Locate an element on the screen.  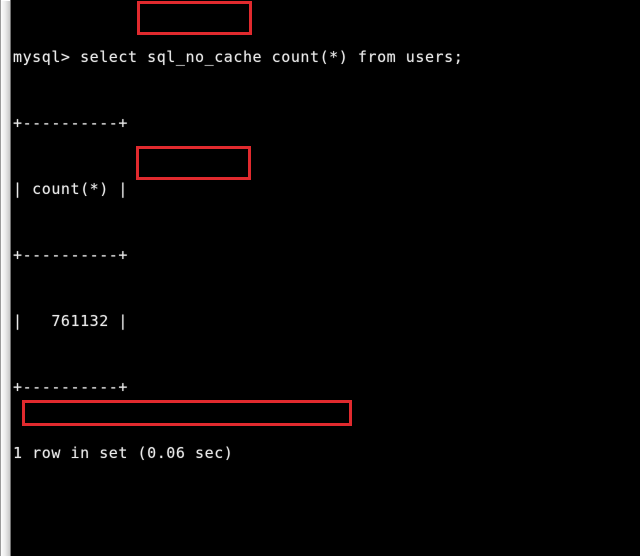
vertical-scrollbar is located at coordinates (5, 278).